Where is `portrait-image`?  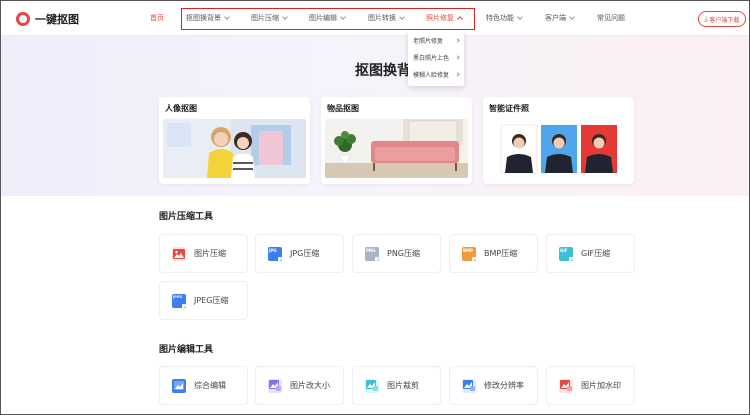 portrait-image is located at coordinates (234, 148).